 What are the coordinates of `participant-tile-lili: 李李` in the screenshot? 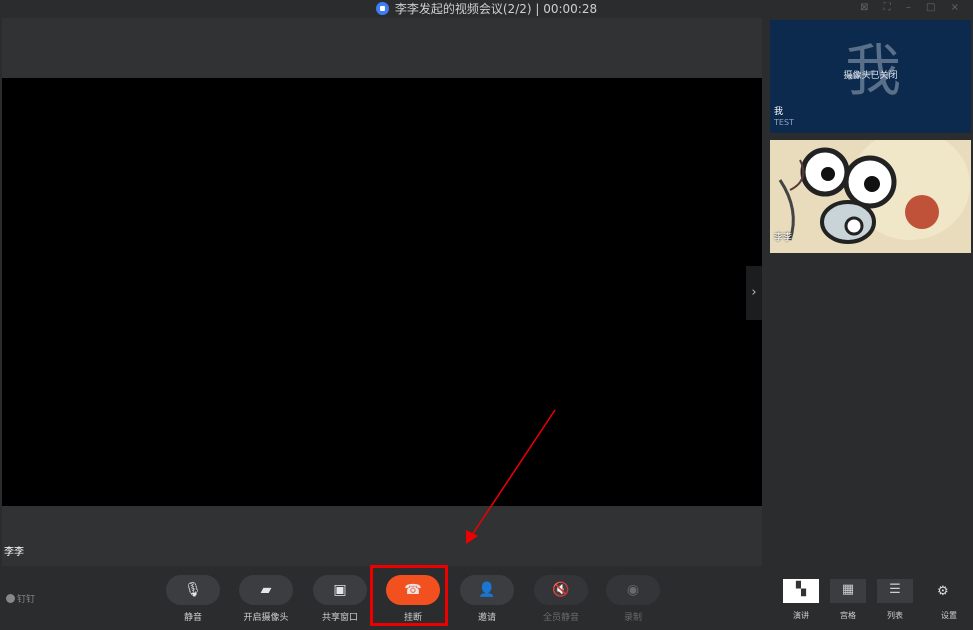 It's located at (870, 196).